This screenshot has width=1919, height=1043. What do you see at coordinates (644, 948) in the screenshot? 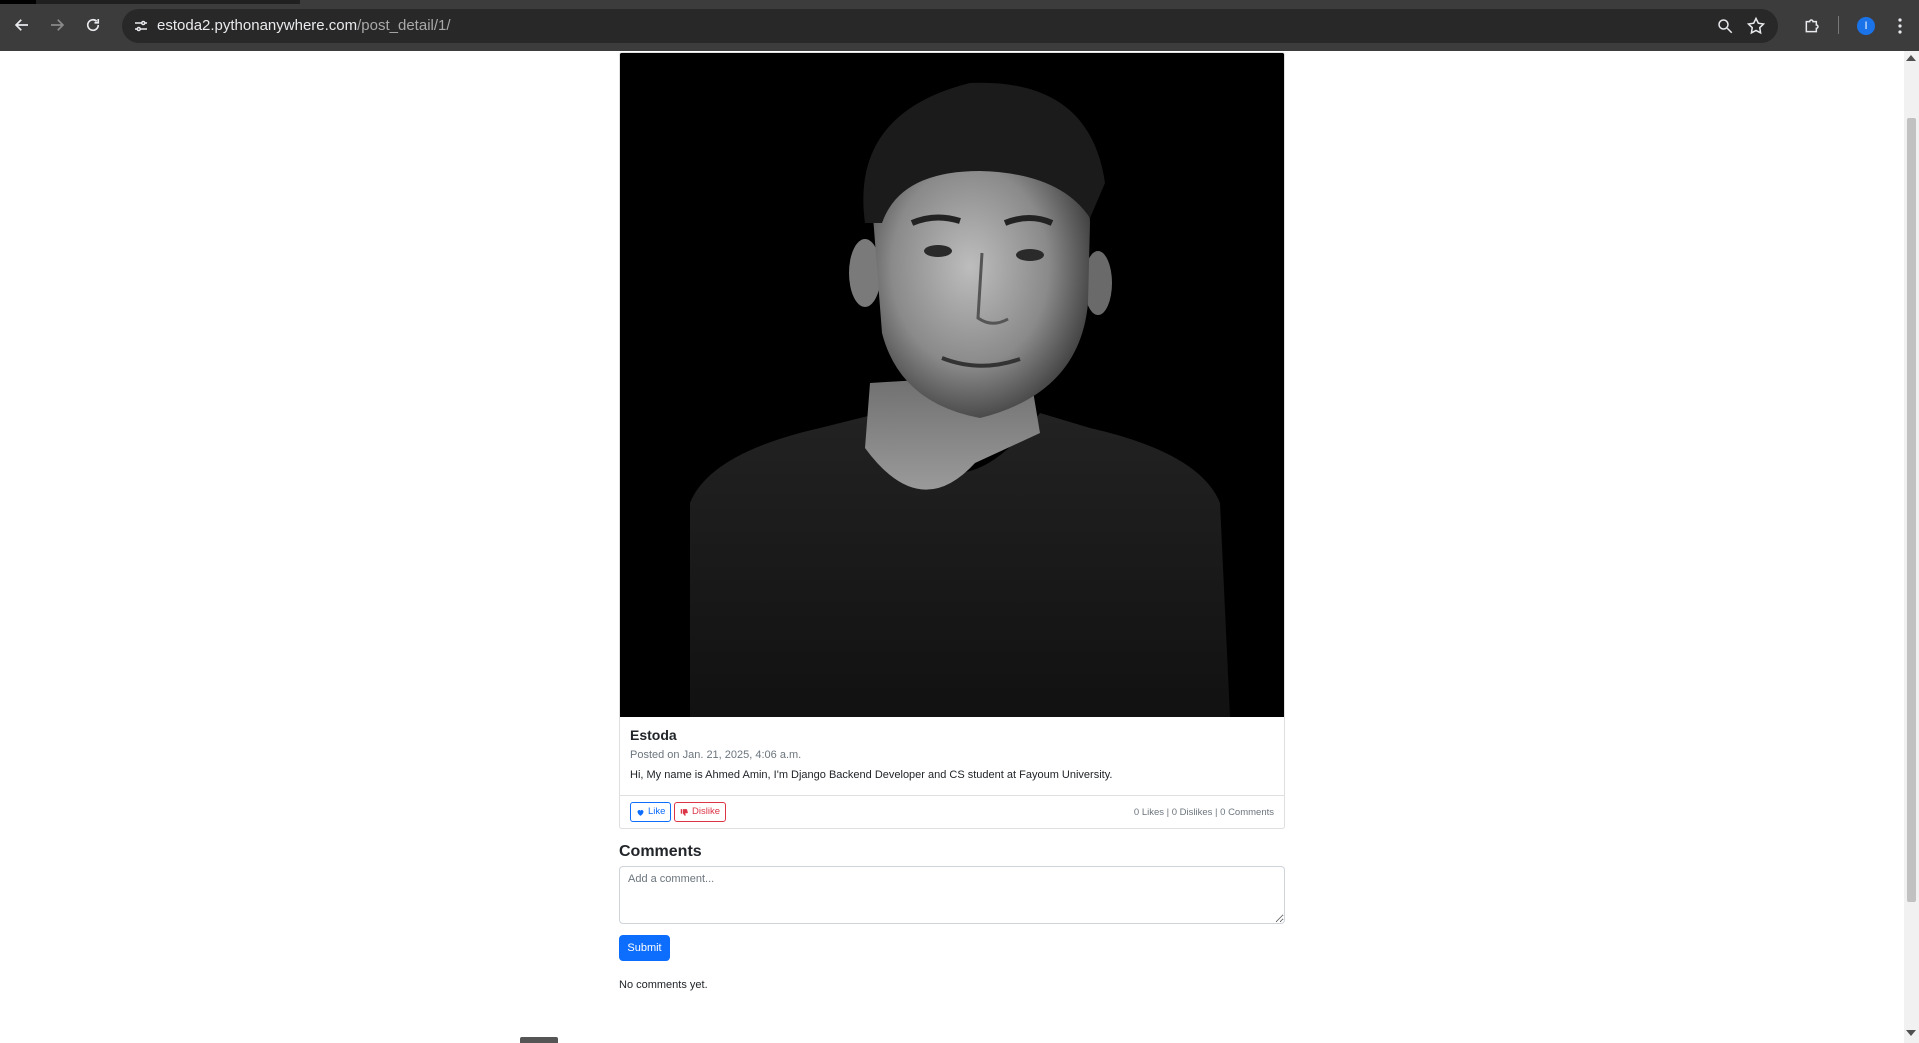
I see `submit-comment-button: Submit` at bounding box center [644, 948].